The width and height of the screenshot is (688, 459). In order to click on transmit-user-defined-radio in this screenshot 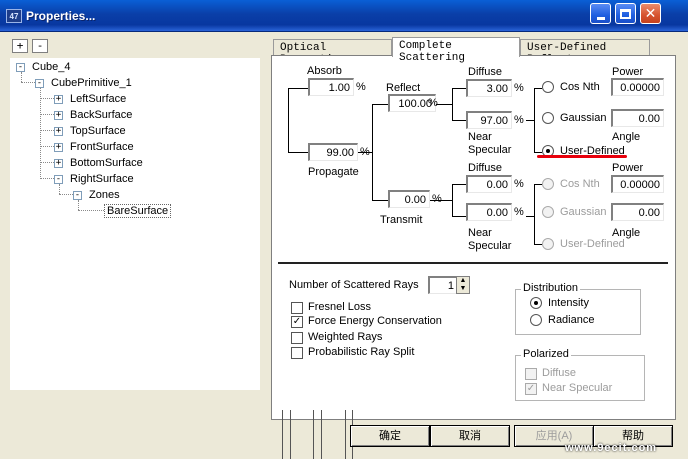, I will do `click(548, 244)`.